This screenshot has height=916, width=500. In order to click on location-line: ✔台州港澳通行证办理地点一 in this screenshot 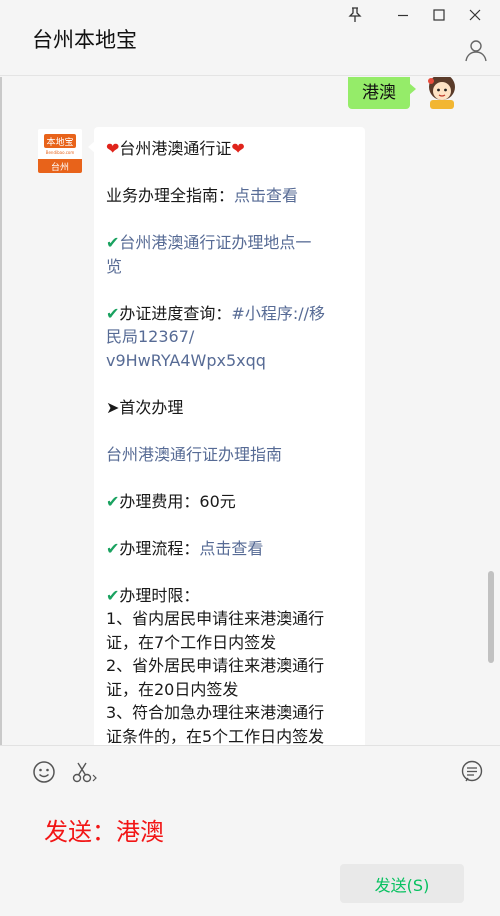, I will do `click(229, 243)`.